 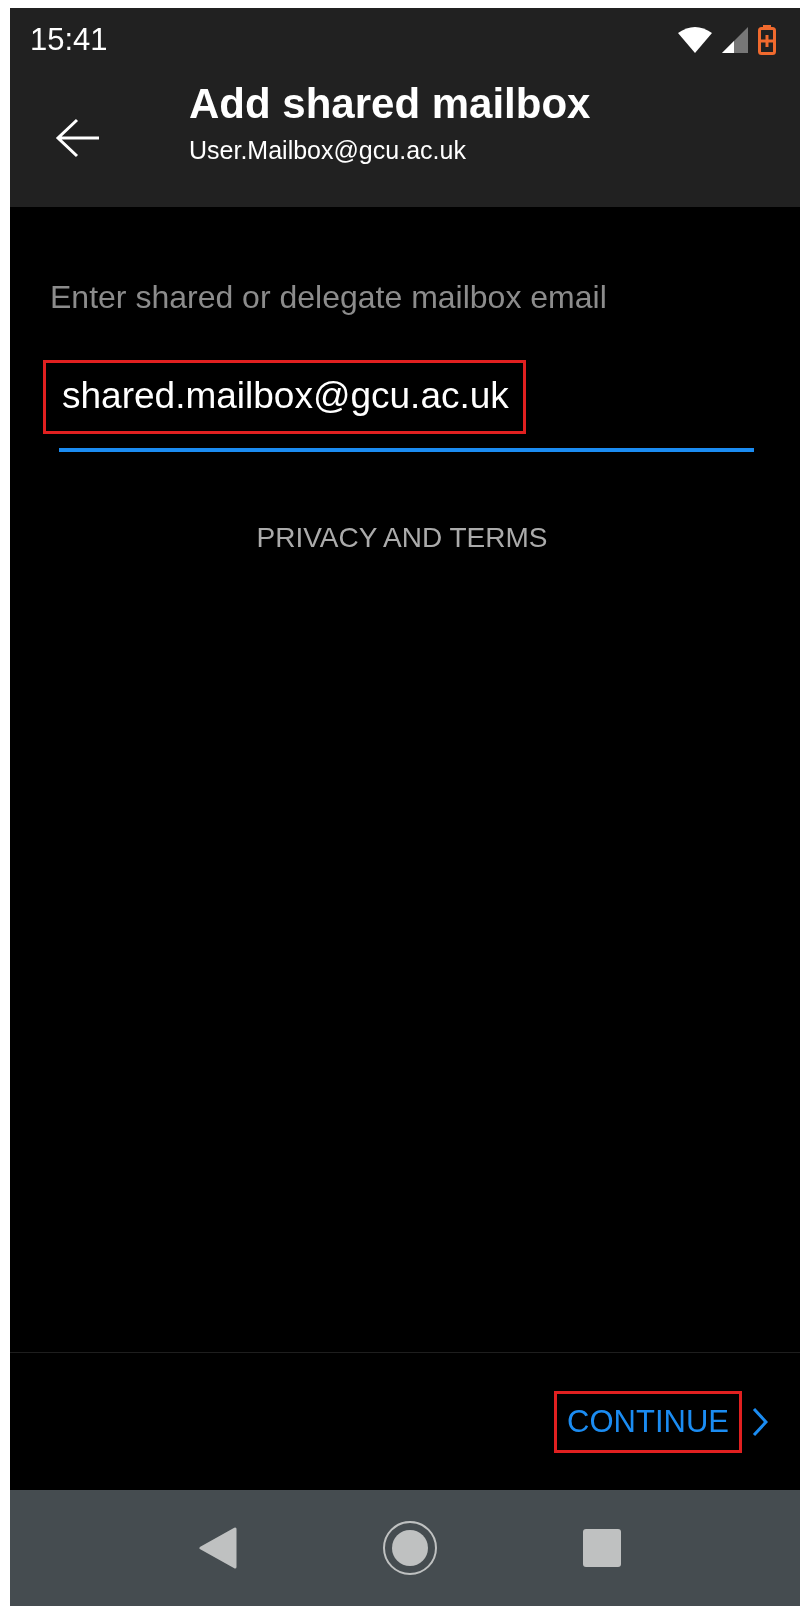 I want to click on nav-home-icon, so click(x=410, y=1548).